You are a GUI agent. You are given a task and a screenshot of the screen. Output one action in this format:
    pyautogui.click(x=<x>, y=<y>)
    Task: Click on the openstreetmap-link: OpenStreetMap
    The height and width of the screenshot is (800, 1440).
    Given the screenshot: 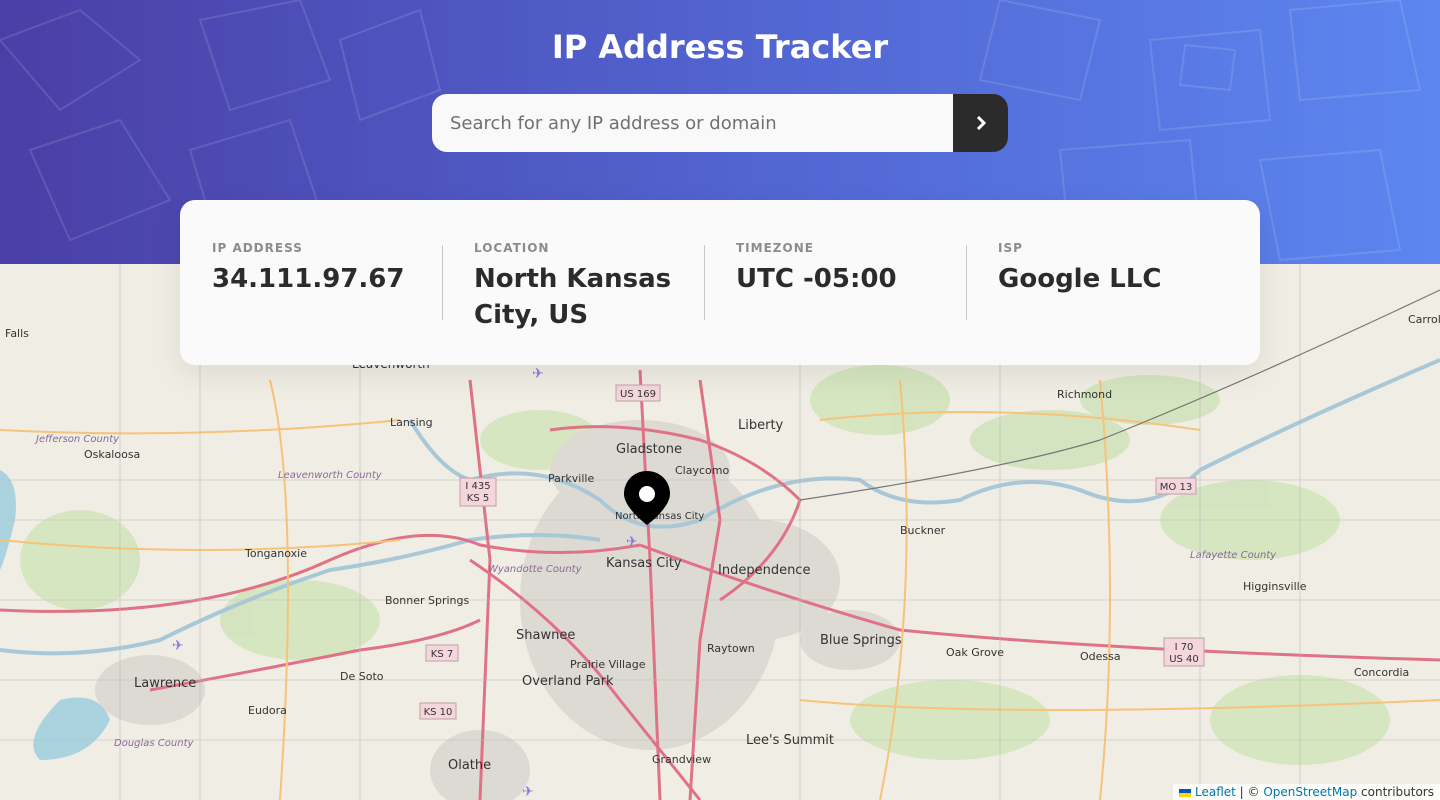 What is the action you would take?
    pyautogui.click(x=1310, y=792)
    